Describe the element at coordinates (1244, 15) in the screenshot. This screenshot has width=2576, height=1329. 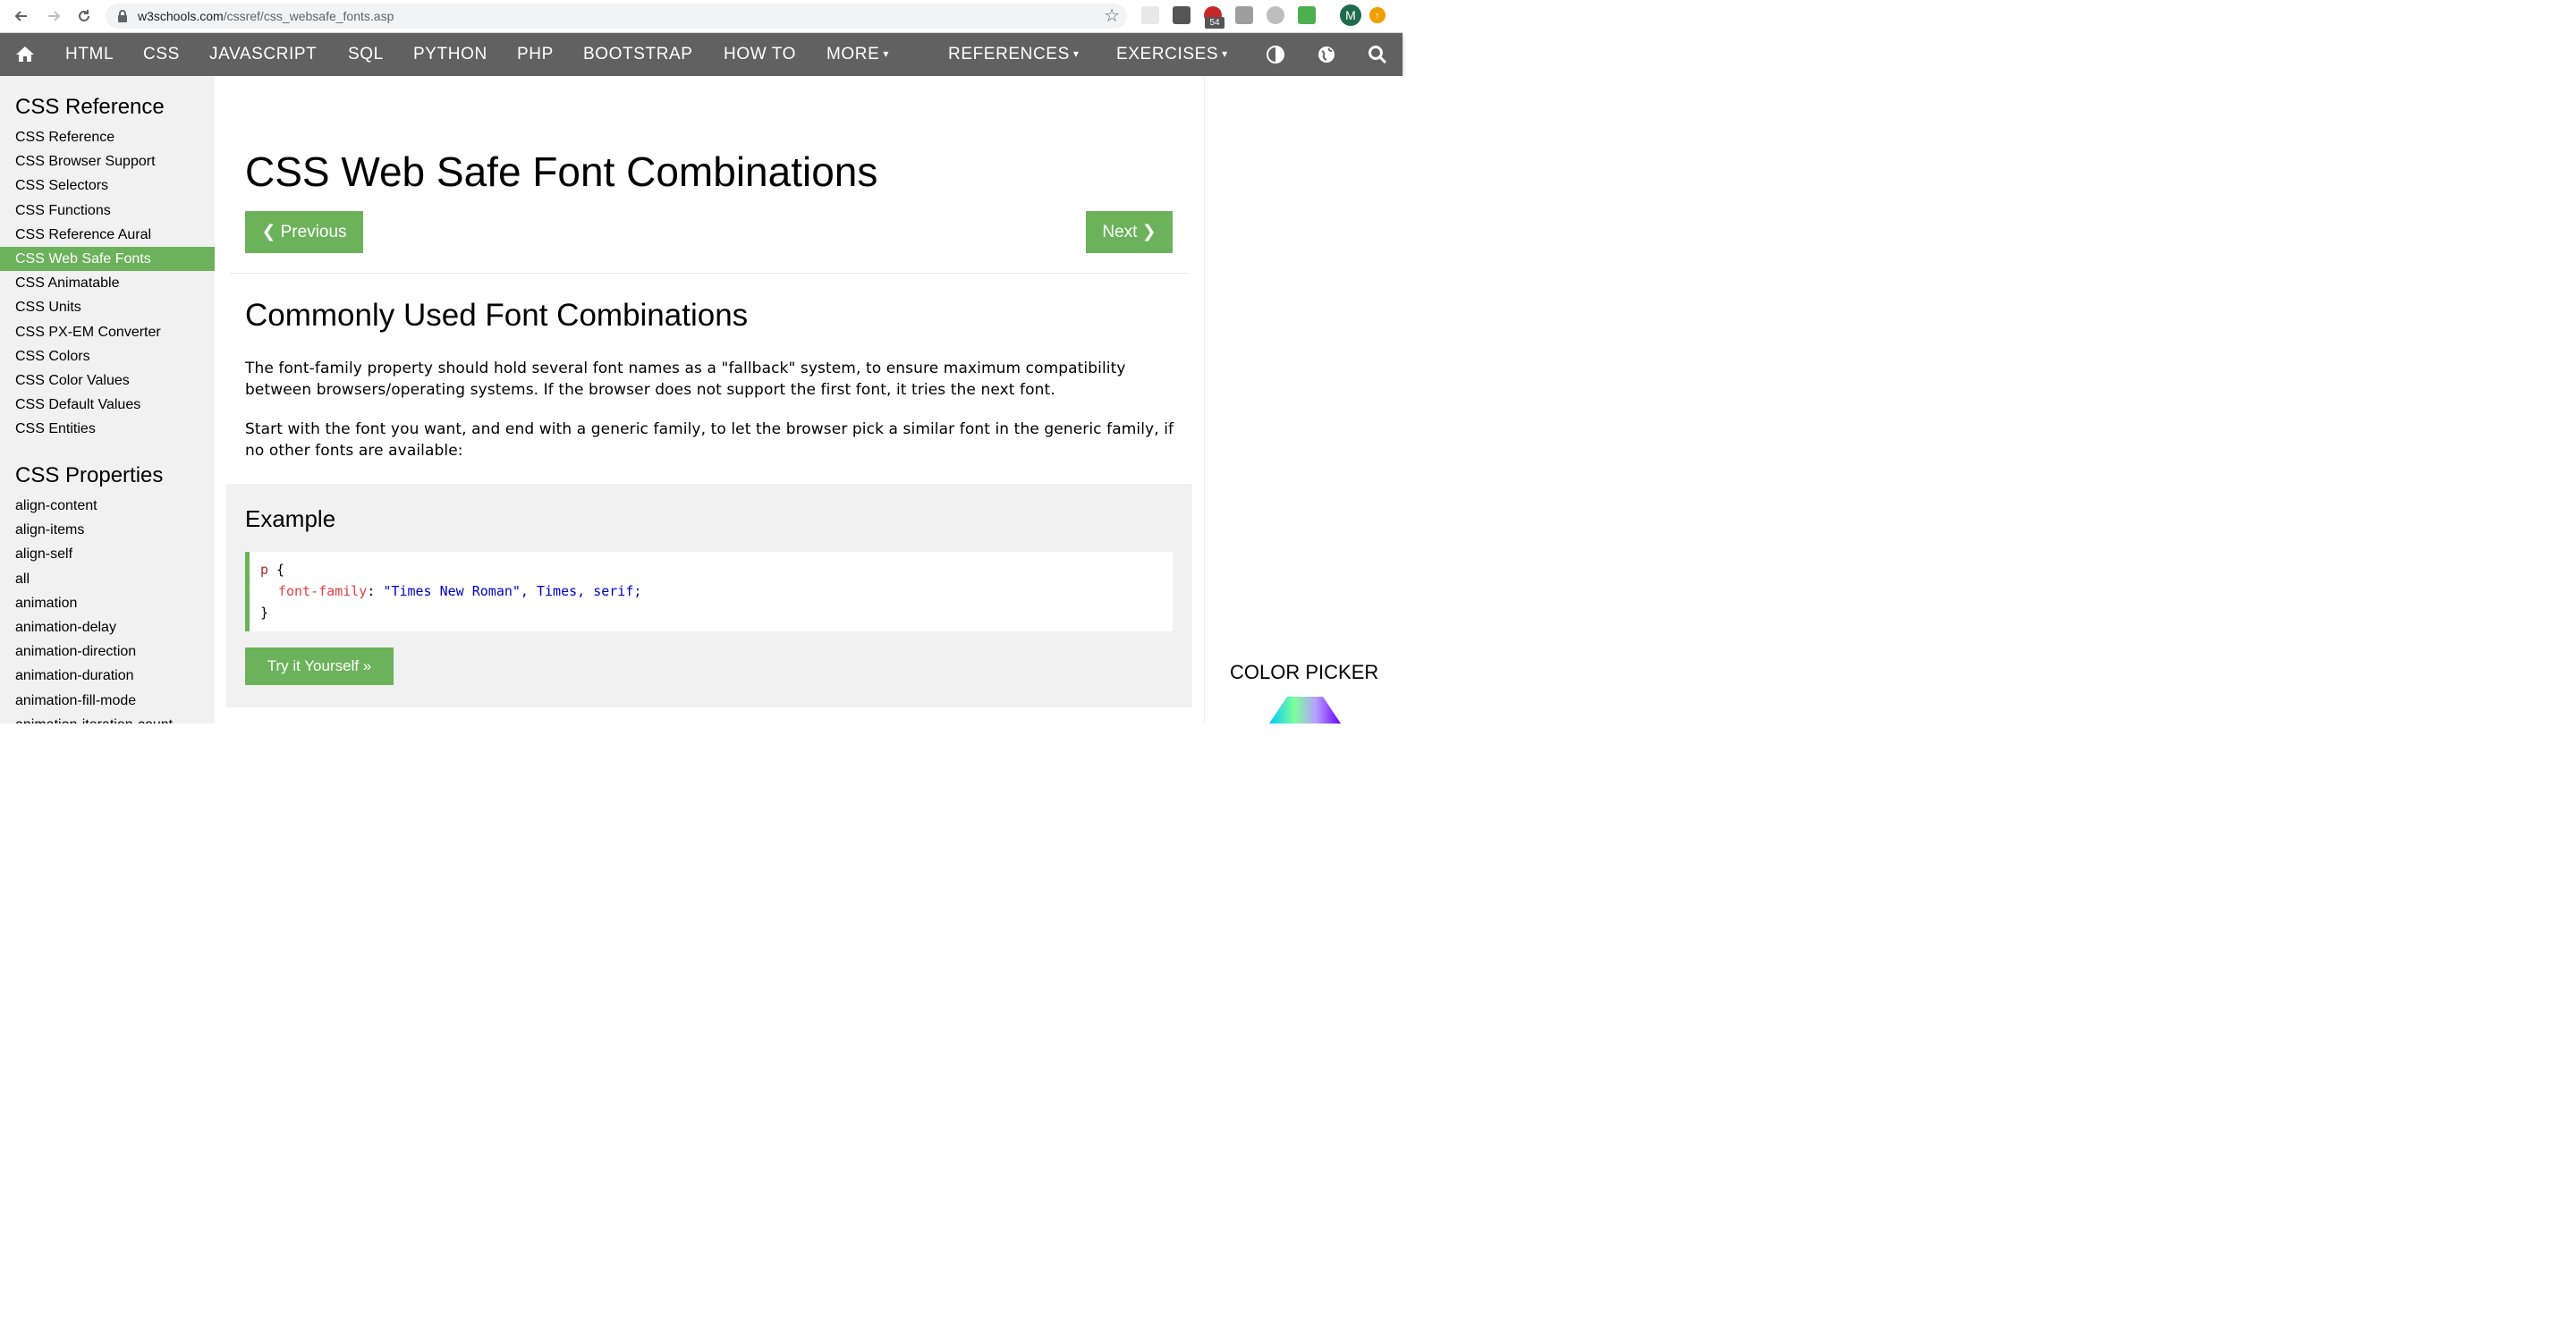
I see `camera-extension-icon` at that location.